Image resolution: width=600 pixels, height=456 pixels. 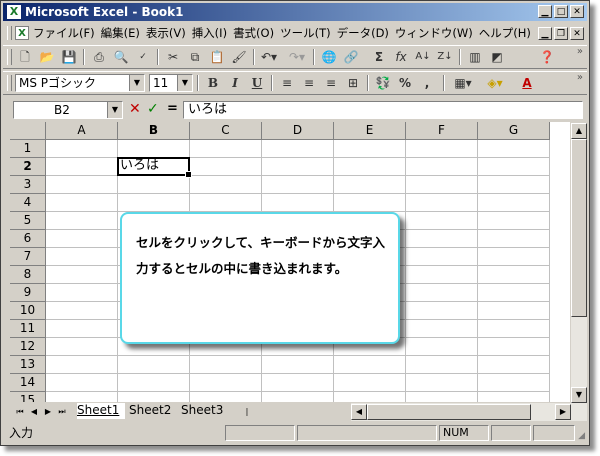 I want to click on align-left-icon: ≡, so click(x=287, y=83).